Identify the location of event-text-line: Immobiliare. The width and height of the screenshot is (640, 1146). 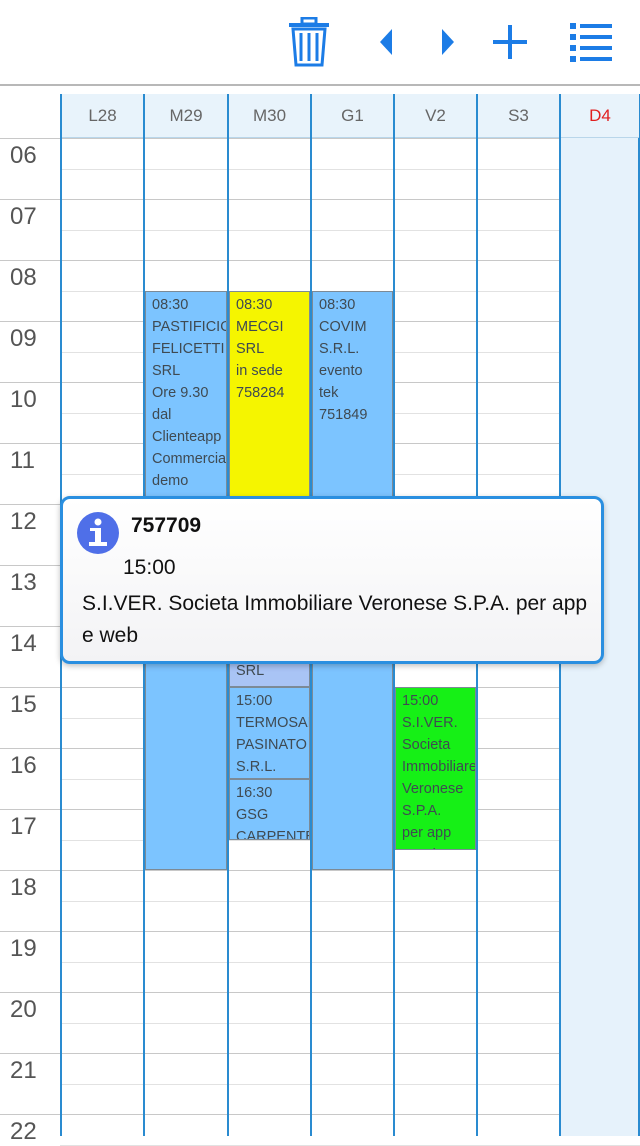
(439, 767).